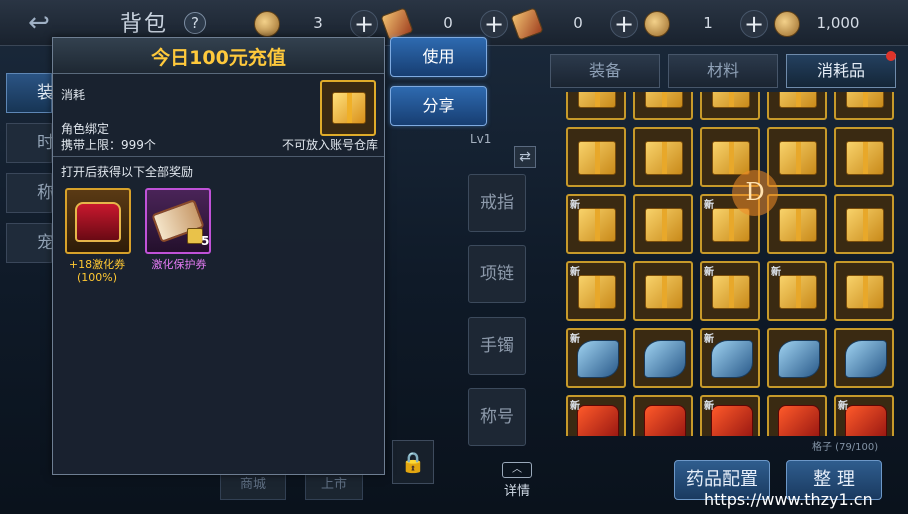 This screenshot has width=908, height=514. Describe the element at coordinates (497, 417) in the screenshot. I see `slot-title: 称号` at that location.